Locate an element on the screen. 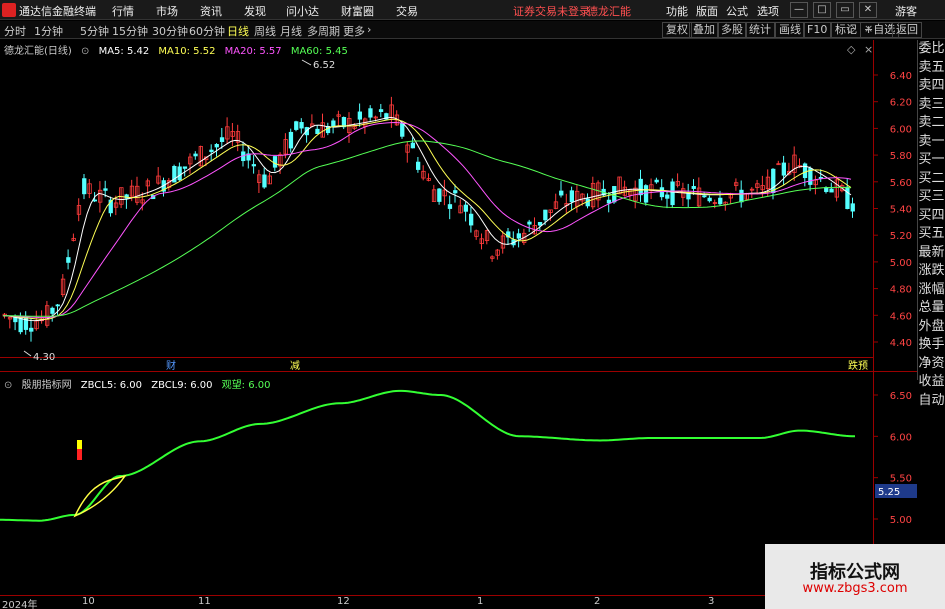  menu-ask-xiaoda: 问小达 is located at coordinates (302, 11).